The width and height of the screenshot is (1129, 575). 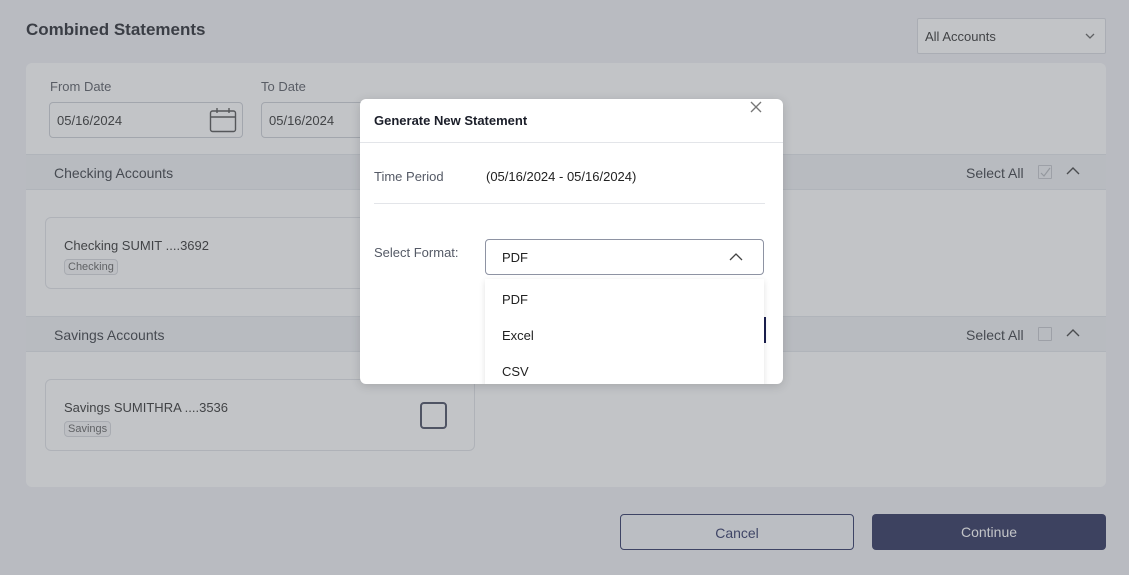 What do you see at coordinates (624, 257) in the screenshot?
I see `format-select: PDF` at bounding box center [624, 257].